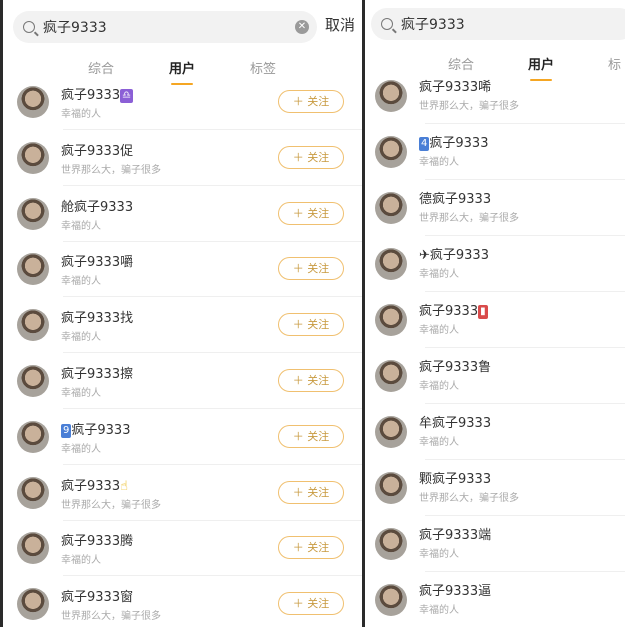  Describe the element at coordinates (455, 199) in the screenshot. I see `user-name: 德疯子9333` at that location.